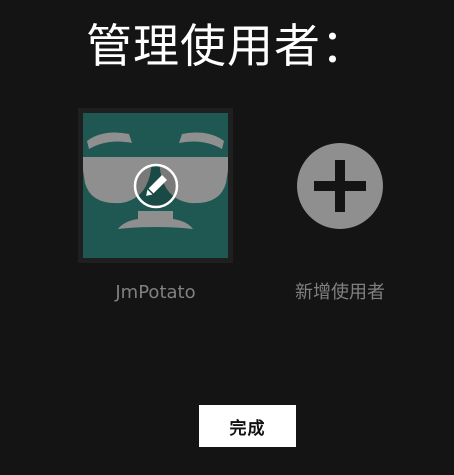 Image resolution: width=454 pixels, height=475 pixels. What do you see at coordinates (340, 292) in the screenshot?
I see `add-profile-label: 新增使用者` at bounding box center [340, 292].